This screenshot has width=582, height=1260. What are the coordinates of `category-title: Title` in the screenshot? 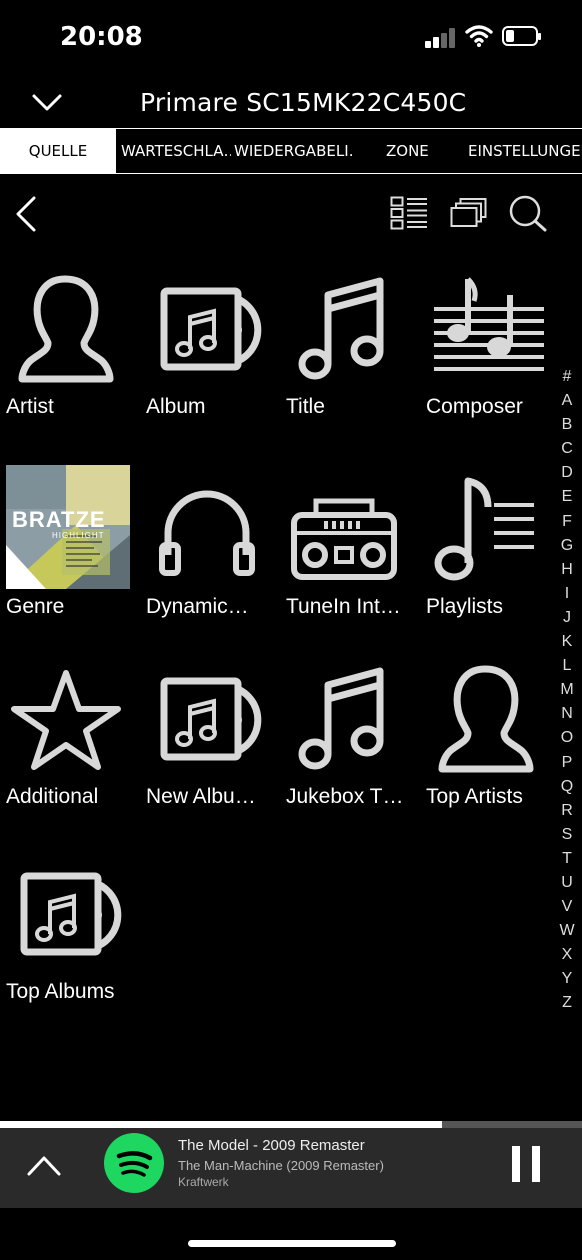 It's located at (351, 365).